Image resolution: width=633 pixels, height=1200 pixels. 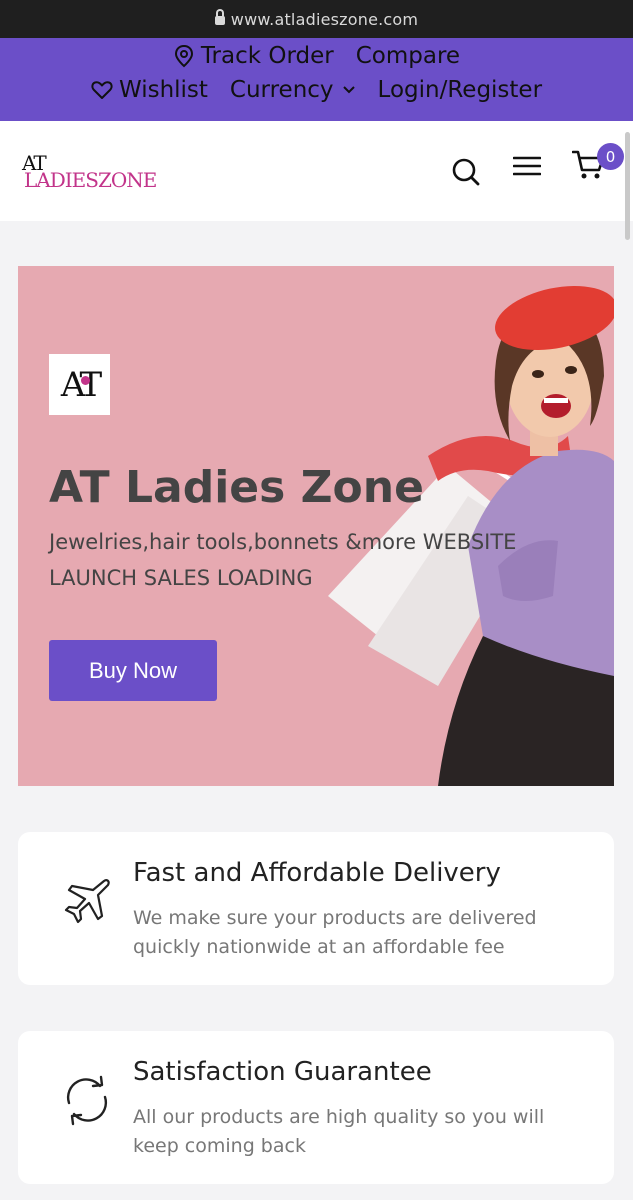 I want to click on browser-url-bar: www.atladieszone.com, so click(x=316, y=19).